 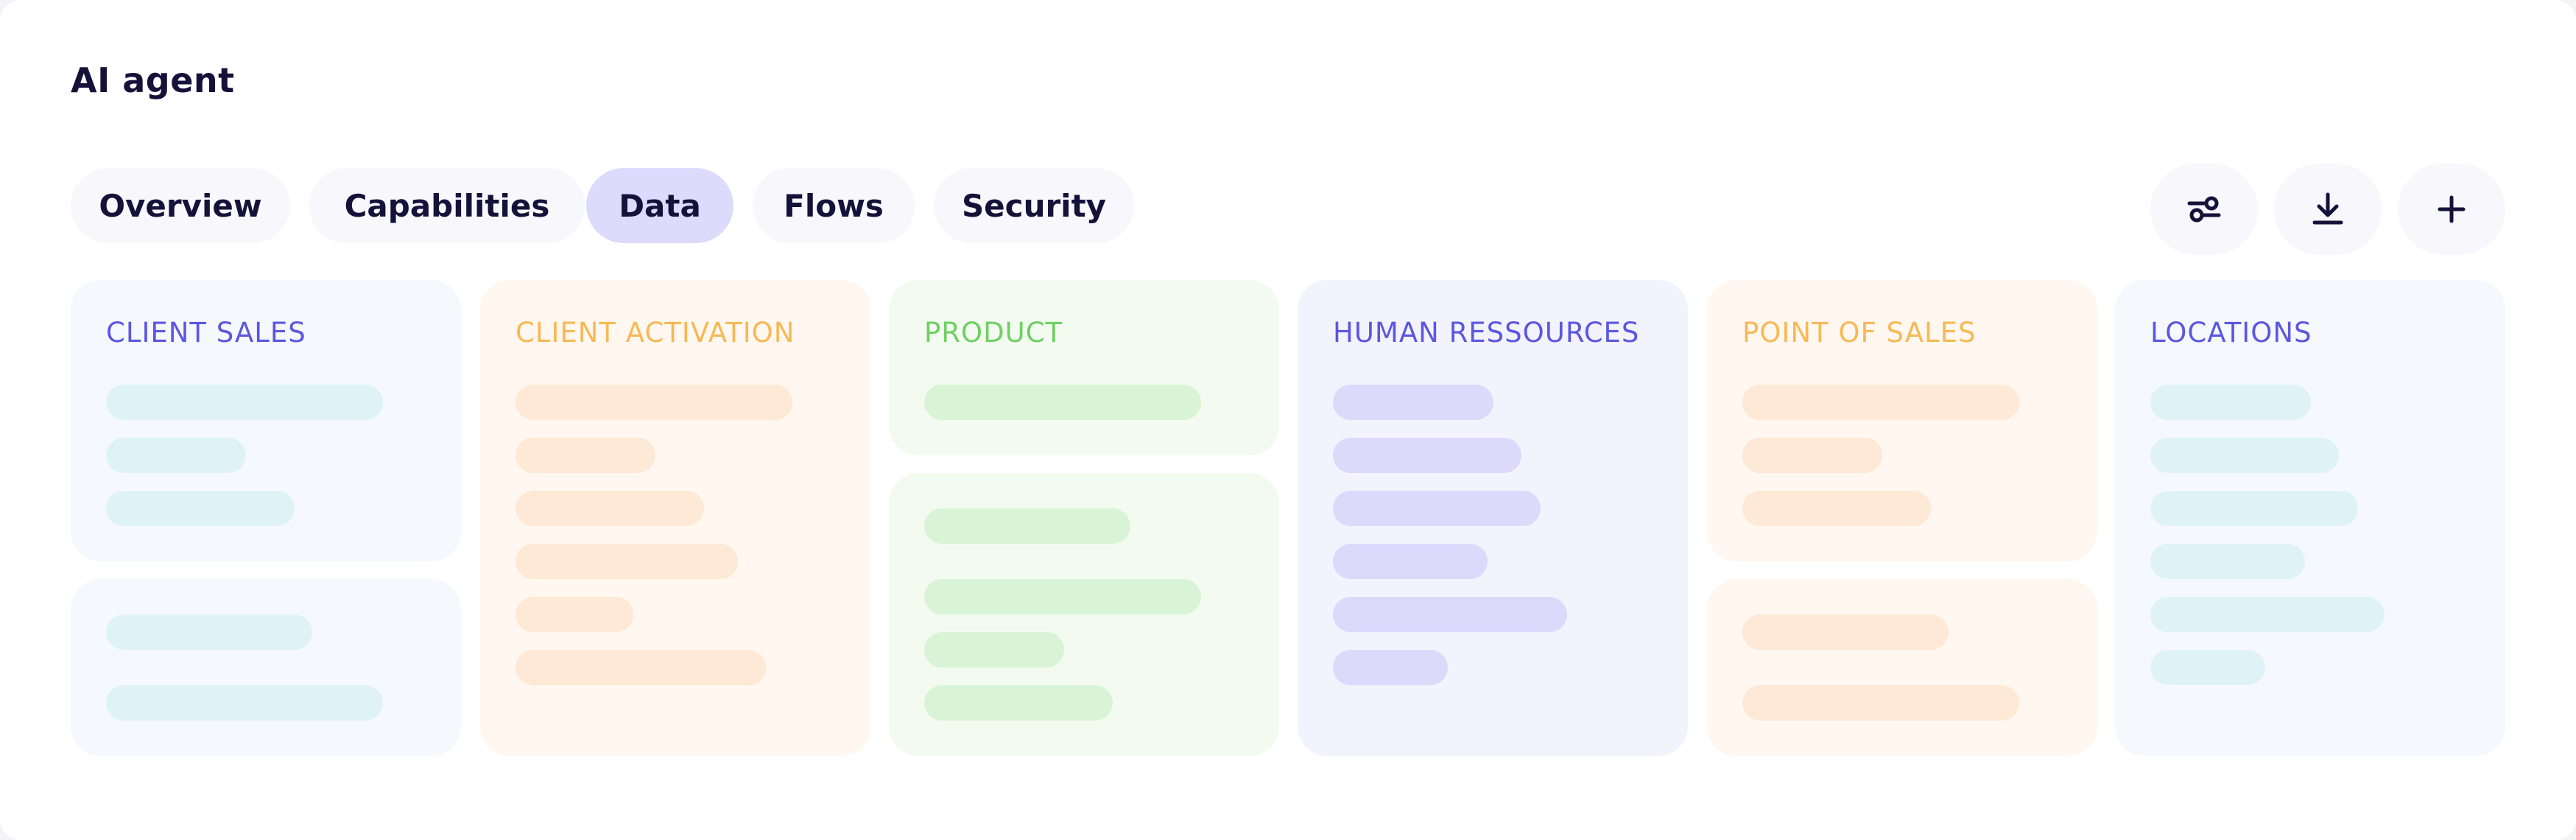 I want to click on tab-flows: Flows, so click(x=834, y=205).